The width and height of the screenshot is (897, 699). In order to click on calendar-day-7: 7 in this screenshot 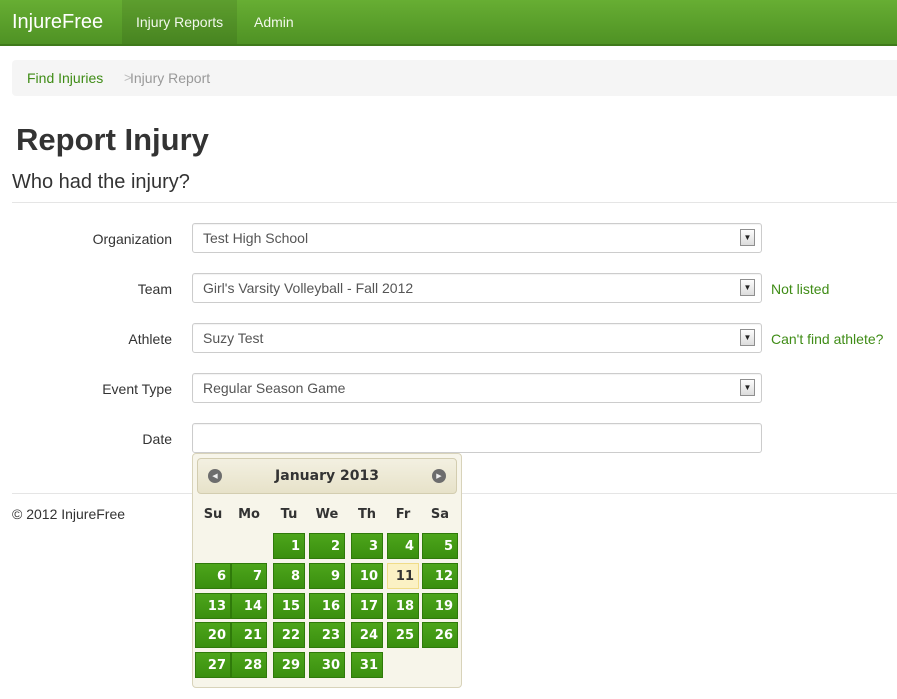, I will do `click(249, 576)`.